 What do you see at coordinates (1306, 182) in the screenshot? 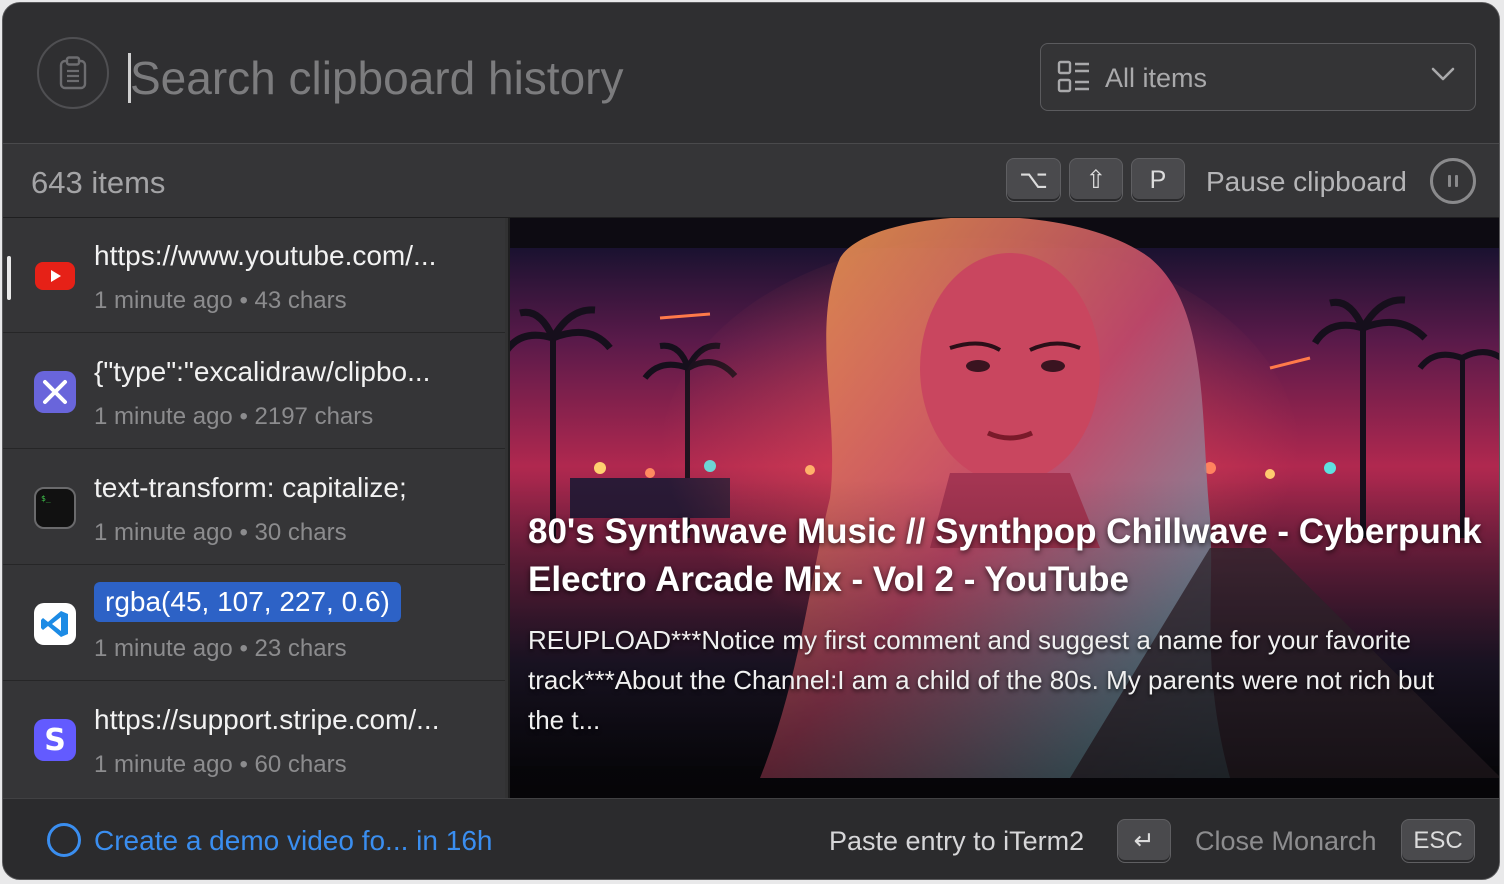
I see `pause-clipboard-label: Pause clipboard` at bounding box center [1306, 182].